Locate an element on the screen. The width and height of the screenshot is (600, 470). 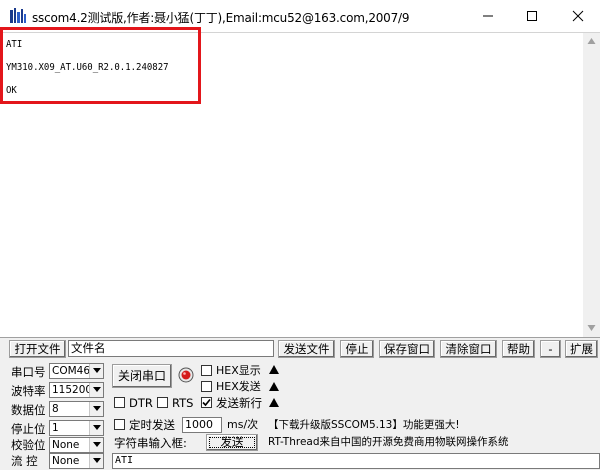
stopbits-dropdown is located at coordinates (96, 428).